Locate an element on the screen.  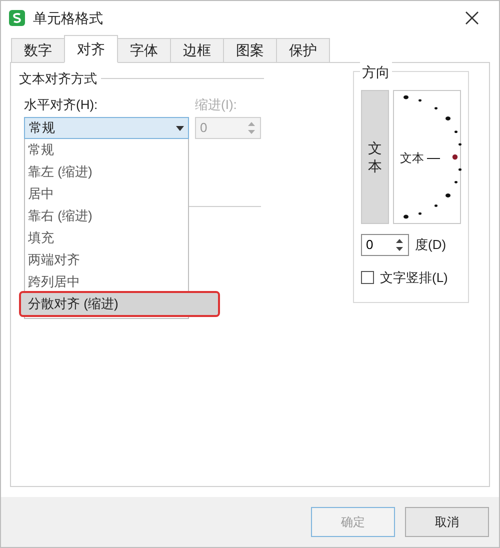
dropdown-option: 常规 is located at coordinates (106, 150).